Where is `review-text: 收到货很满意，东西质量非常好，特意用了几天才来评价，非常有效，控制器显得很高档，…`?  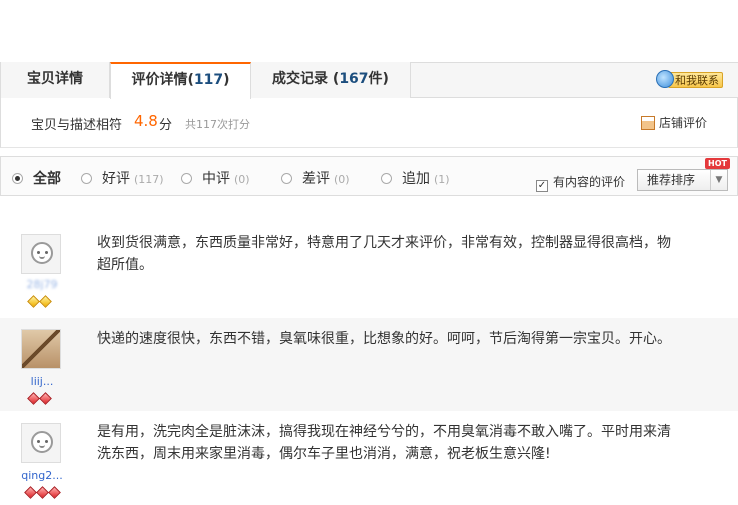
review-text: 收到货很满意，东西质量非常好，特意用了几天才来评价，非常有效，控制器显得很高档，… is located at coordinates (384, 254).